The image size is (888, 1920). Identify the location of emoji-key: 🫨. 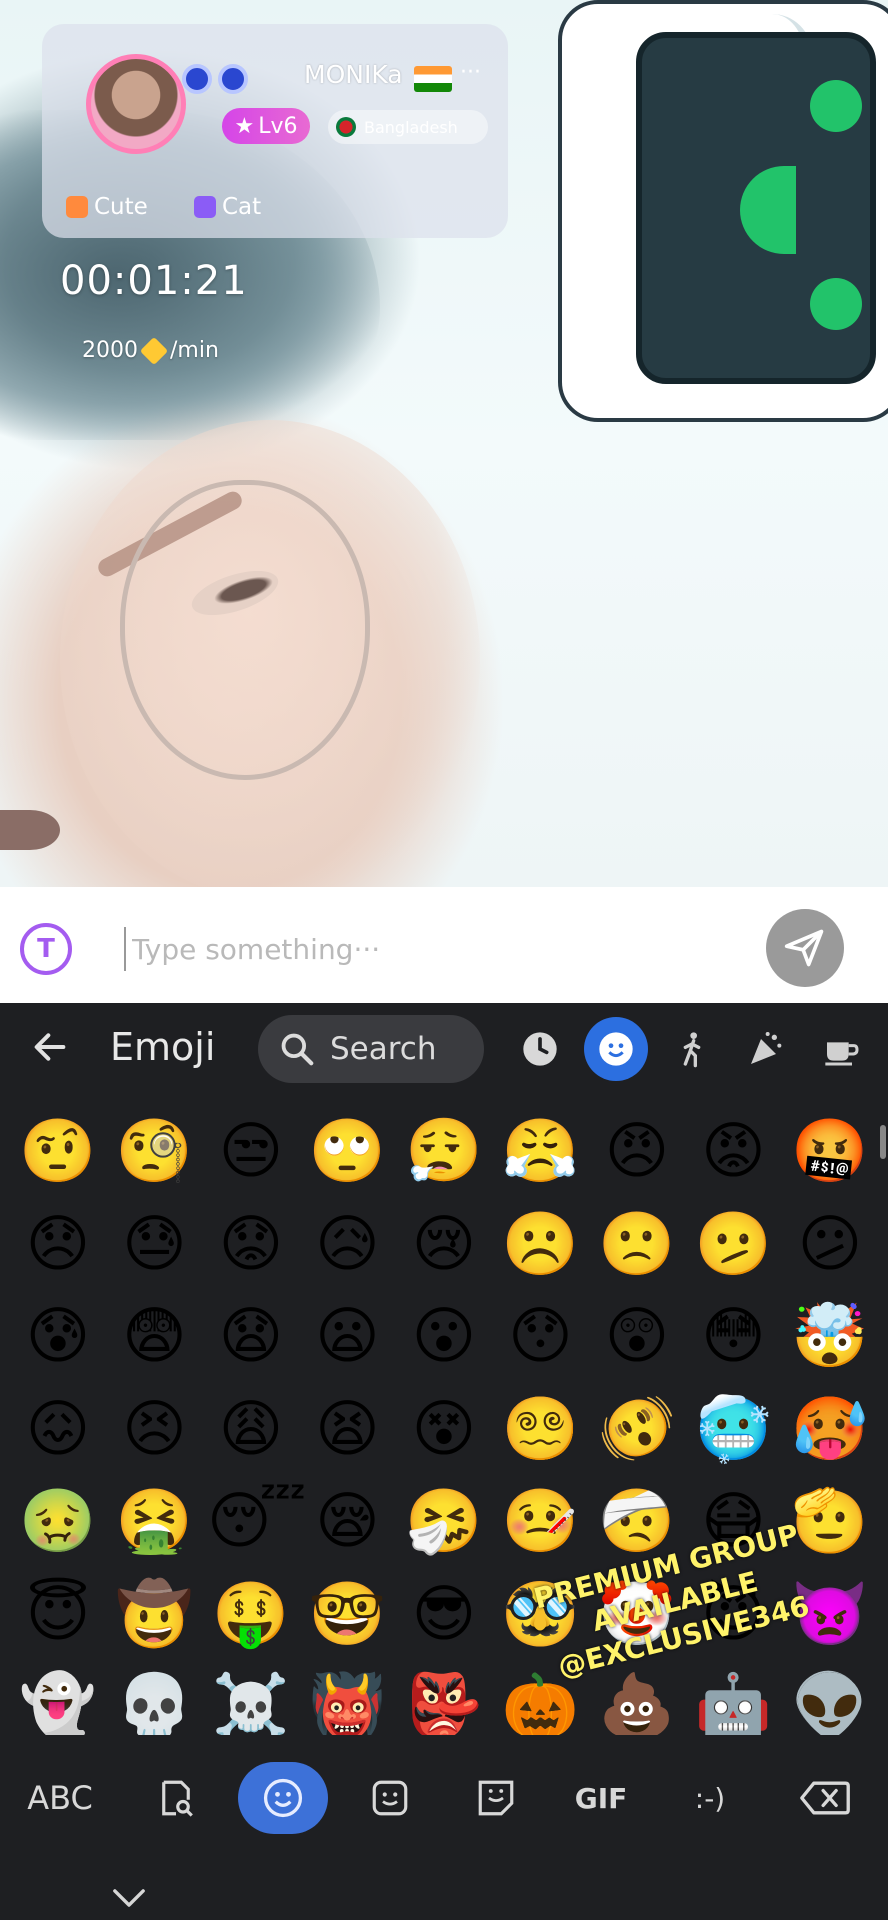
(637, 1429).